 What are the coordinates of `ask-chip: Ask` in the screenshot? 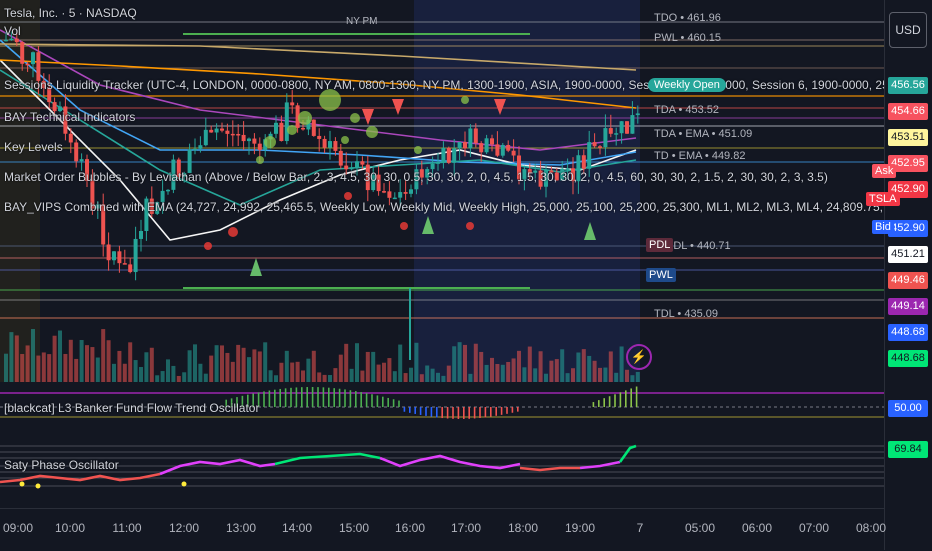 It's located at (884, 171).